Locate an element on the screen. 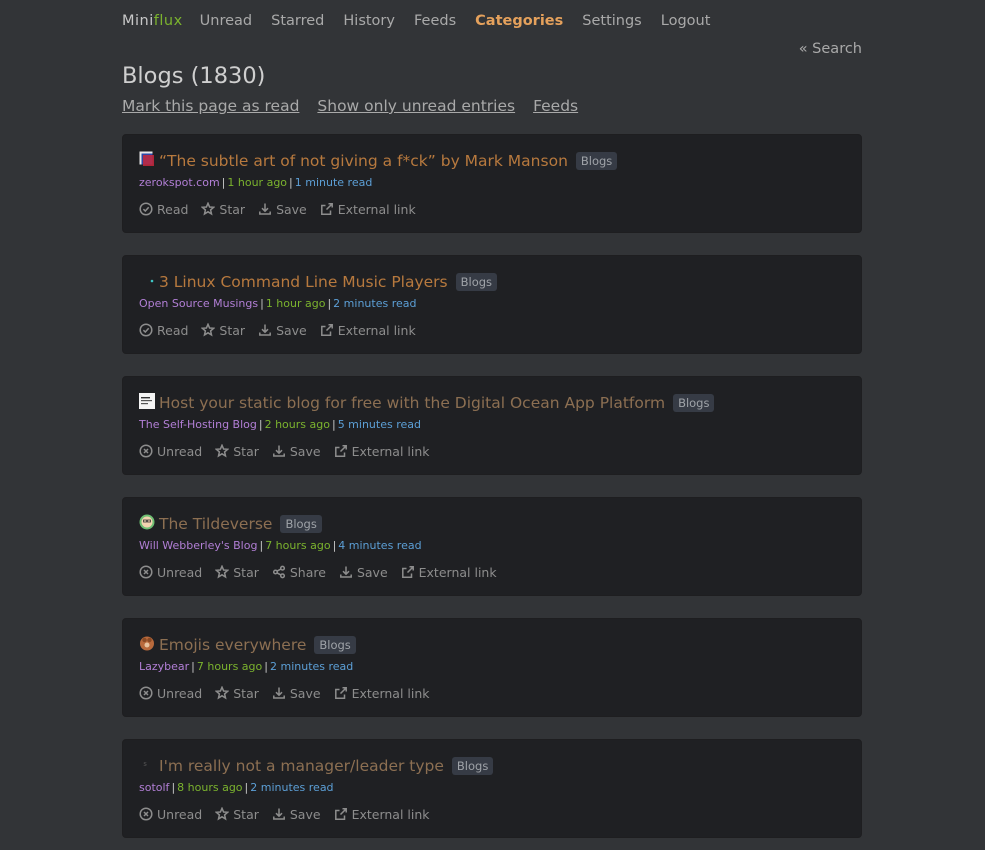 The height and width of the screenshot is (850, 985). nav-settings: Settings is located at coordinates (611, 21).